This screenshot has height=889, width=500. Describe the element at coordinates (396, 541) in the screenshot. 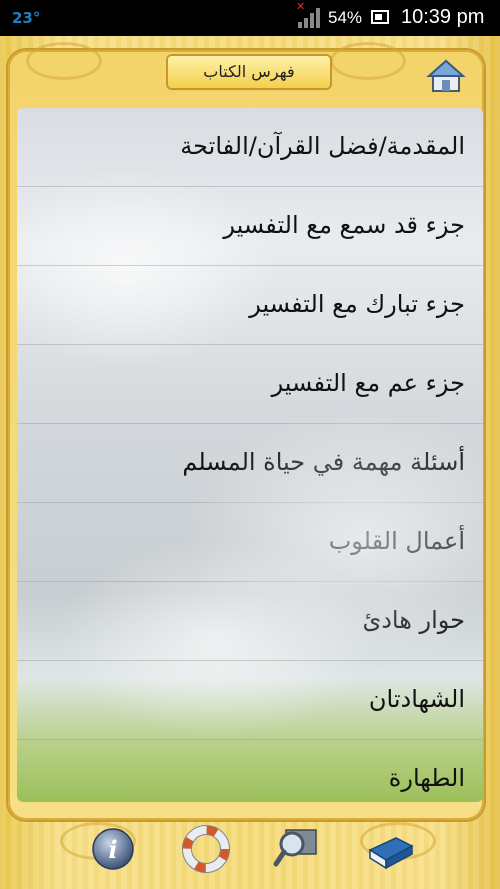

I see `chapter-label: أعمال القلوب` at that location.